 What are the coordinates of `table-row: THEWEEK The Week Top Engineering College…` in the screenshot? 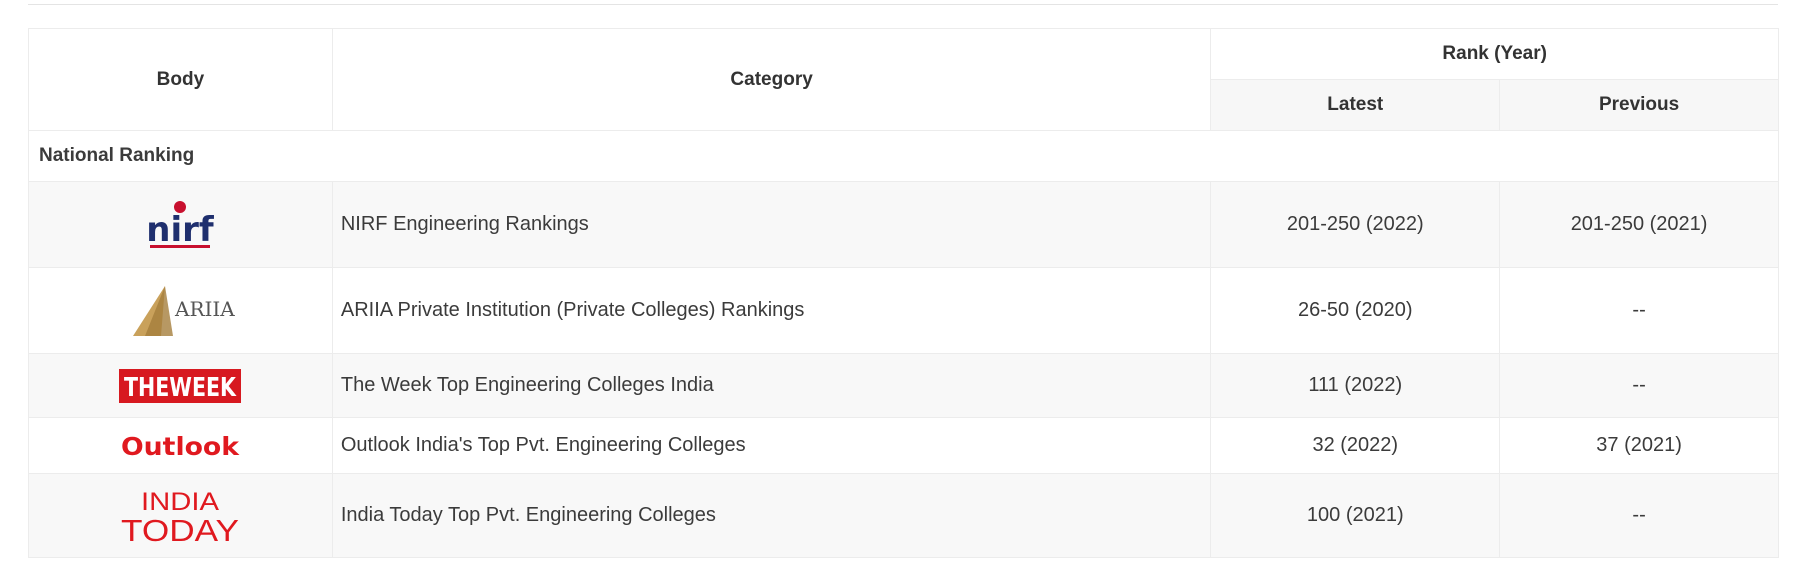 It's located at (903, 385).